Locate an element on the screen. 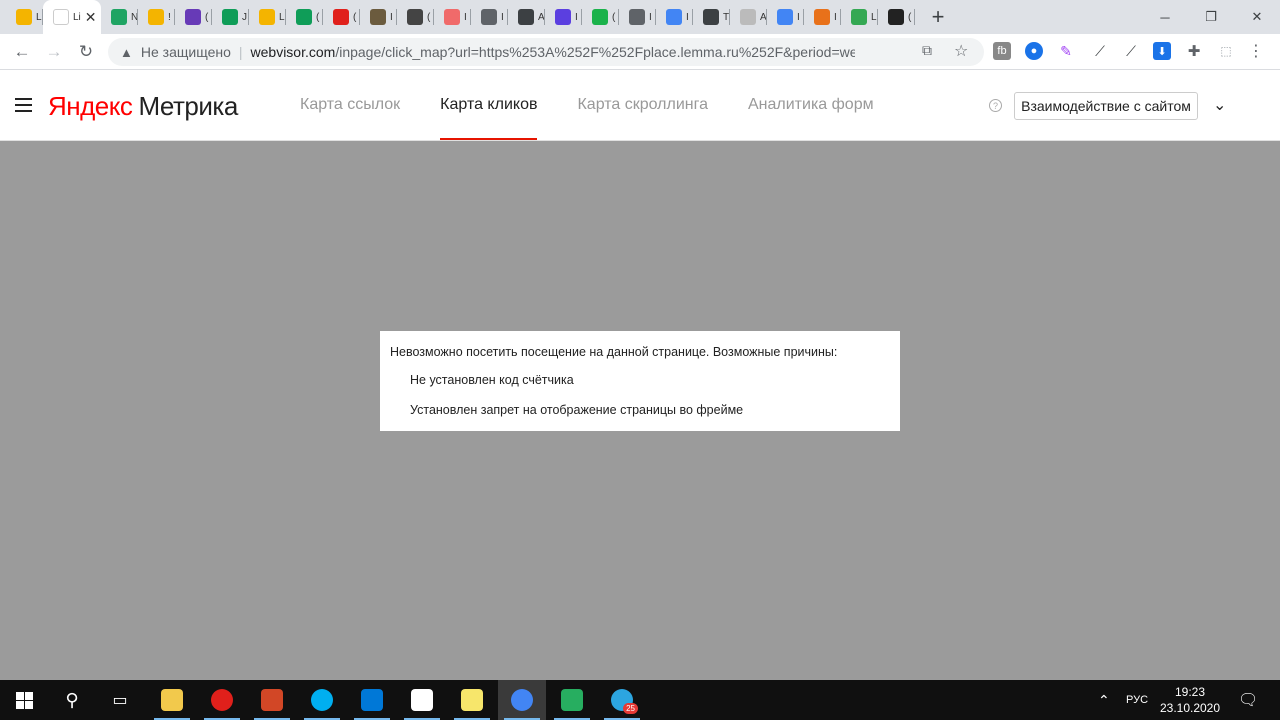 The height and width of the screenshot is (720, 1280). skype-icon is located at coordinates (322, 700).